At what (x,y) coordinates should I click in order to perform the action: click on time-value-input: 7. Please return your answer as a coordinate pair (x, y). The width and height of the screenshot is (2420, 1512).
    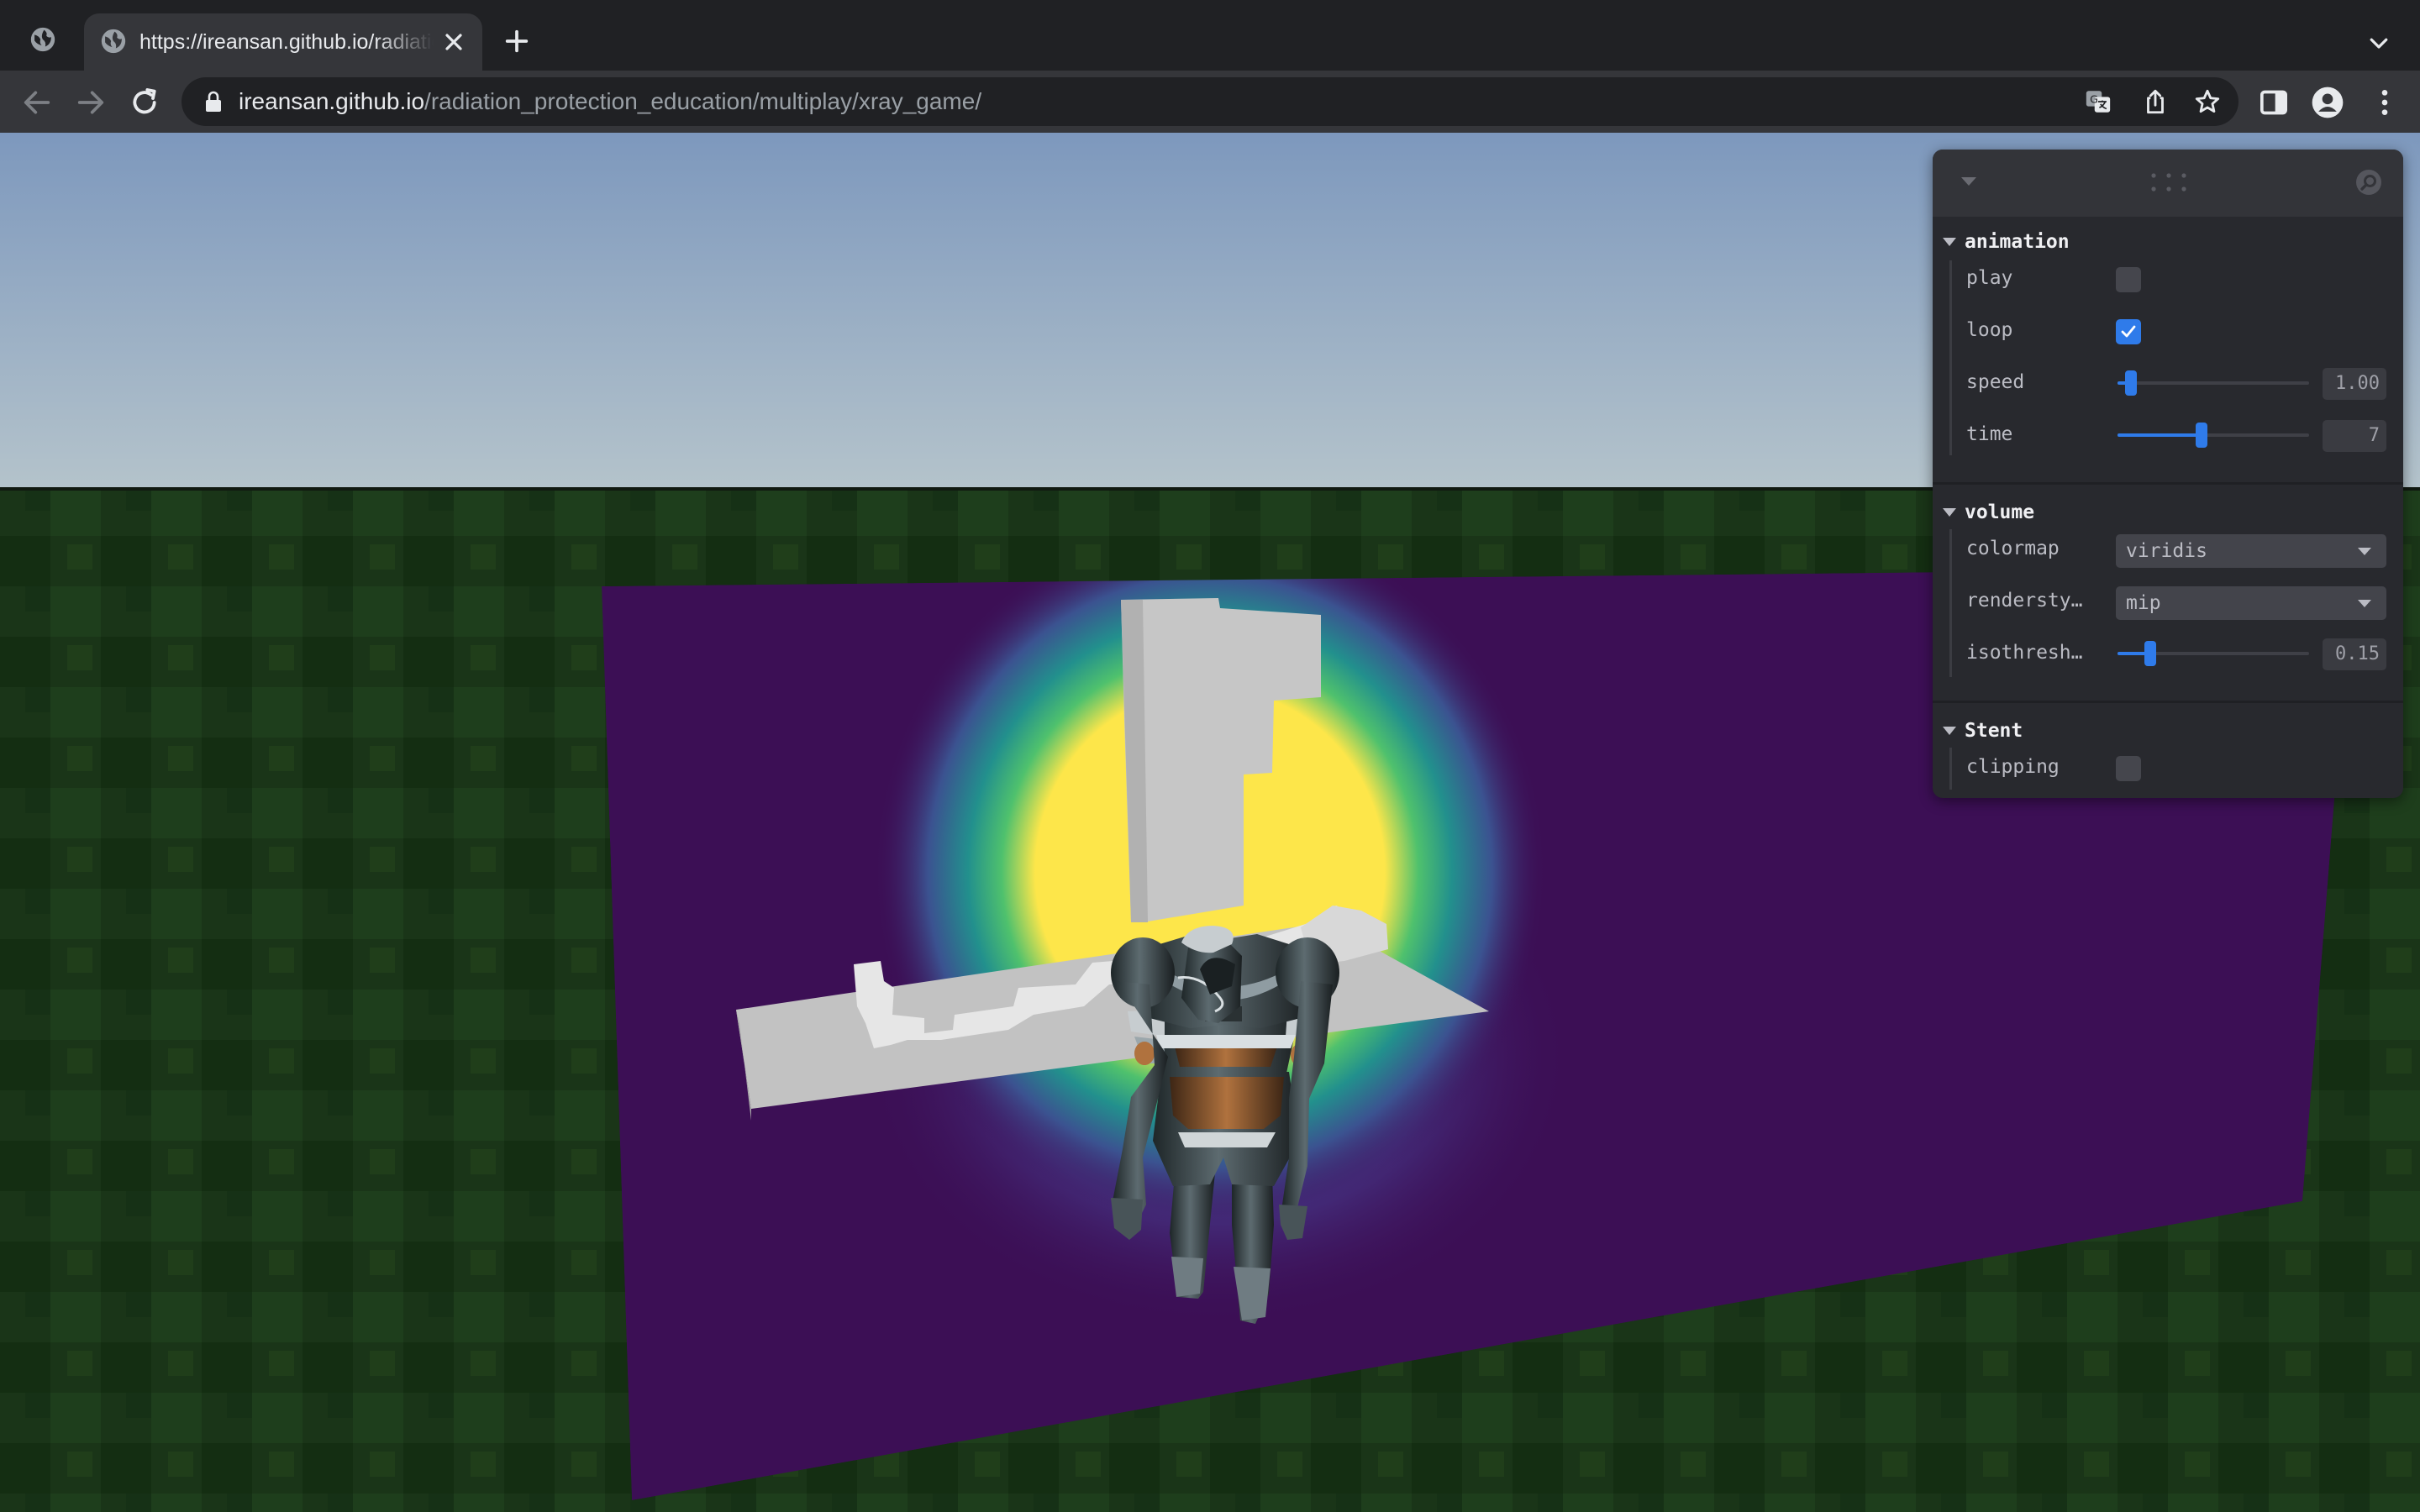
    Looking at the image, I should click on (2354, 436).